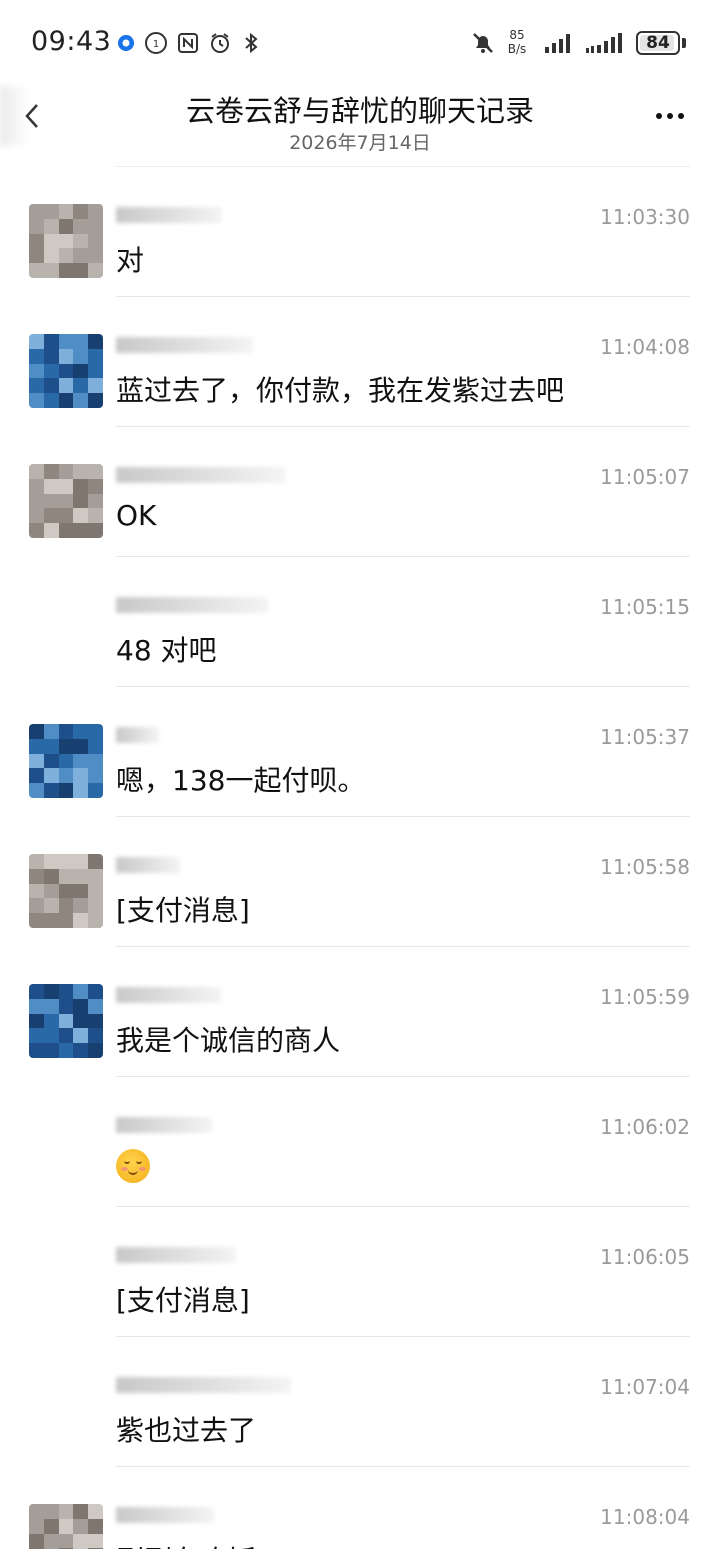 Image resolution: width=720 pixels, height=1549 pixels. Describe the element at coordinates (645, 1517) in the screenshot. I see `message-time: 11:08:04` at that location.